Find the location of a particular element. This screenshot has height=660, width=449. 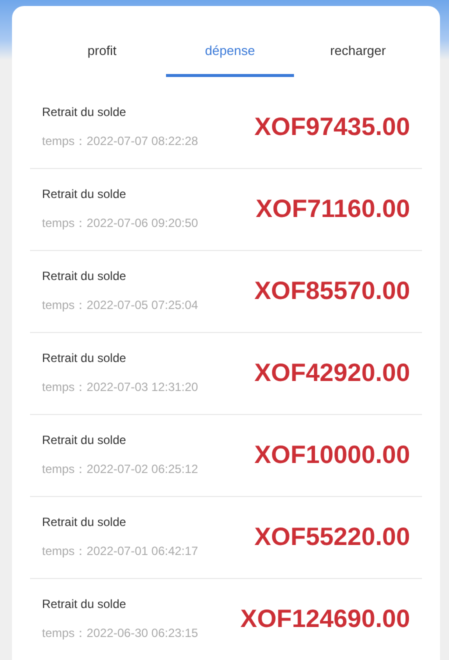

transaction-amount: XOF124690.00 is located at coordinates (325, 619).